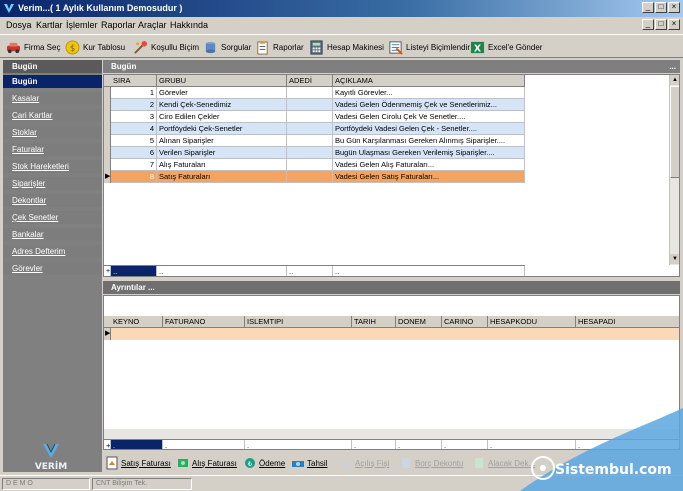  What do you see at coordinates (310, 81) in the screenshot?
I see `col-adedi: ADEDİ` at bounding box center [310, 81].